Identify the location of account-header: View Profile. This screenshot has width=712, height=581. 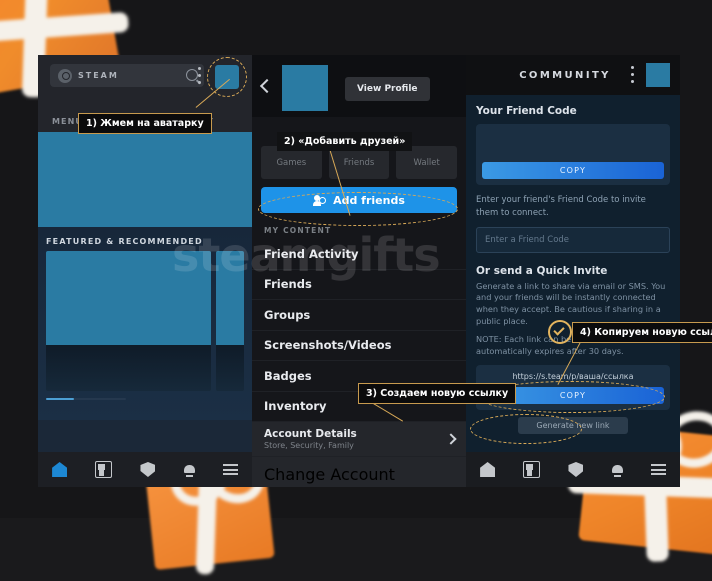
(359, 86).